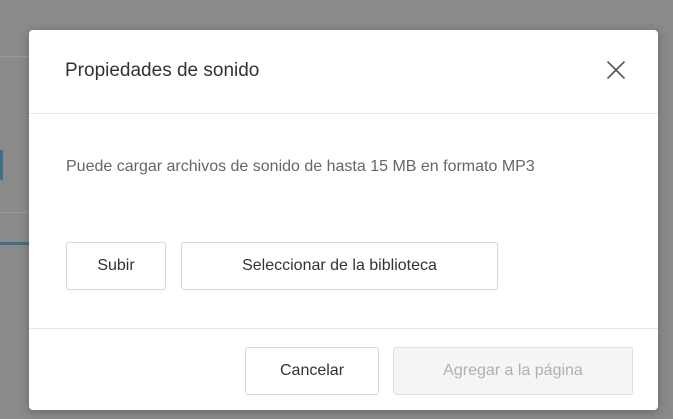 The height and width of the screenshot is (419, 673). I want to click on add-to-page-button: Agregar a la página, so click(513, 371).